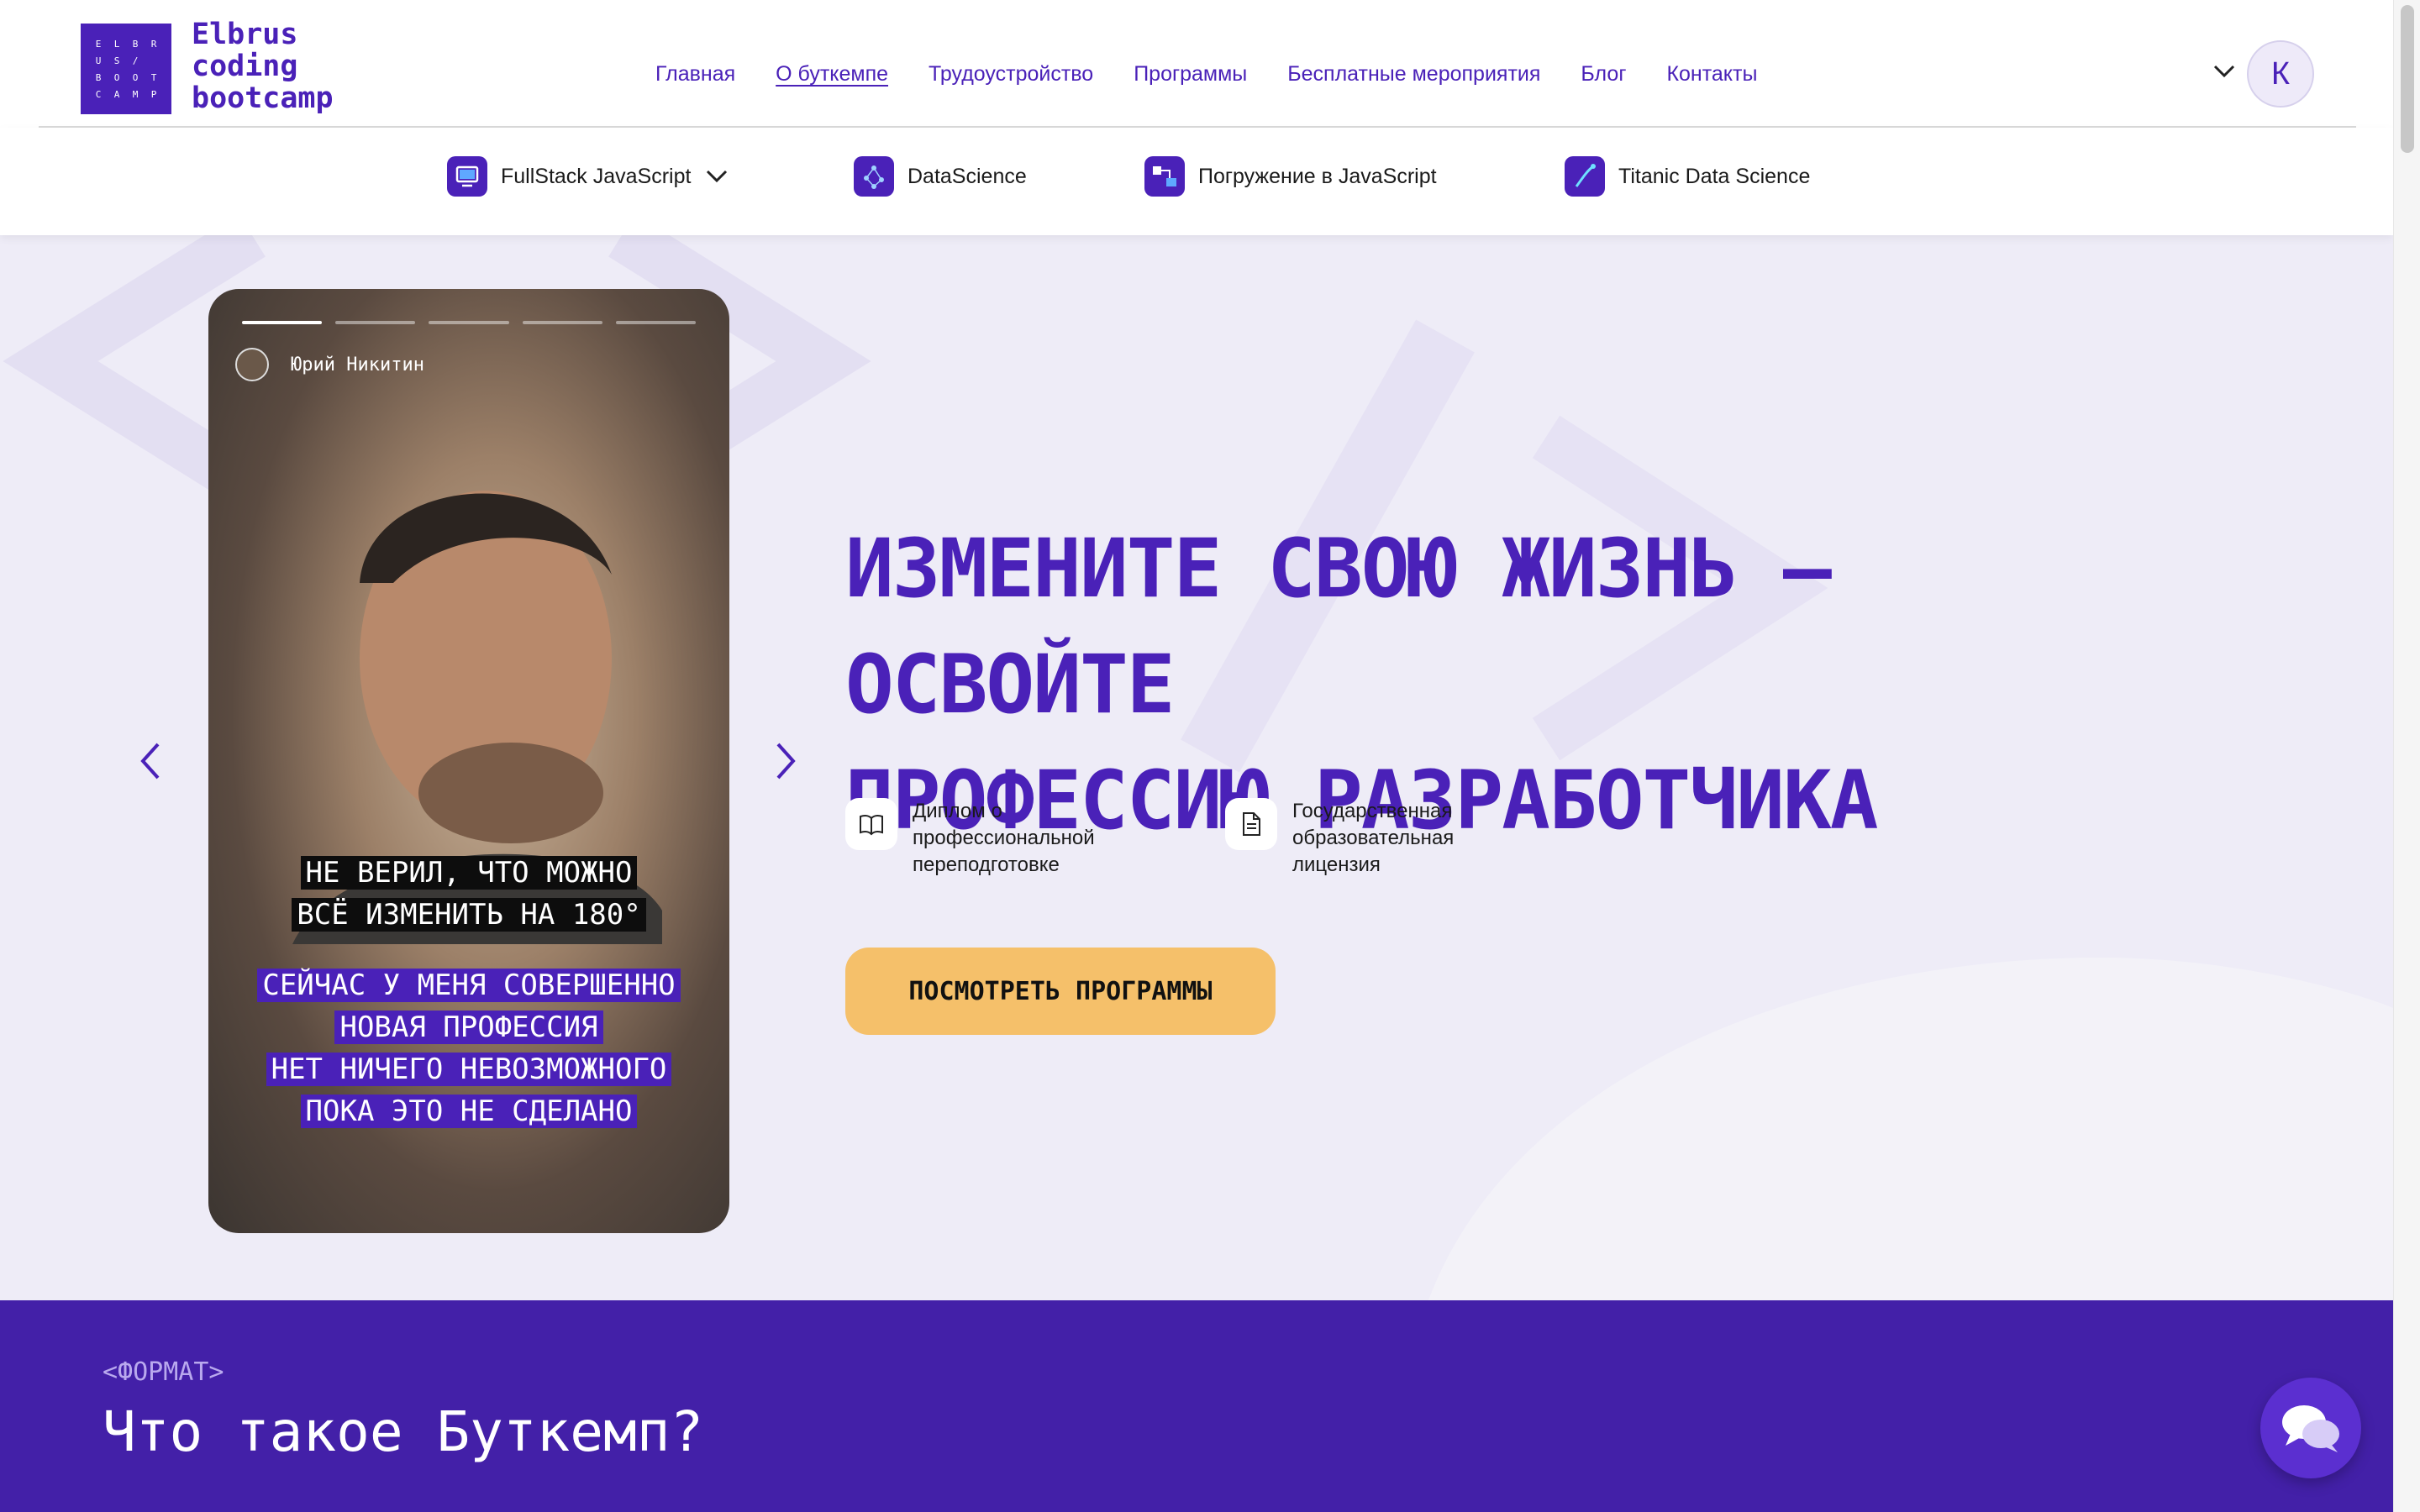  What do you see at coordinates (1585, 176) in the screenshot?
I see `quill-icon` at bounding box center [1585, 176].